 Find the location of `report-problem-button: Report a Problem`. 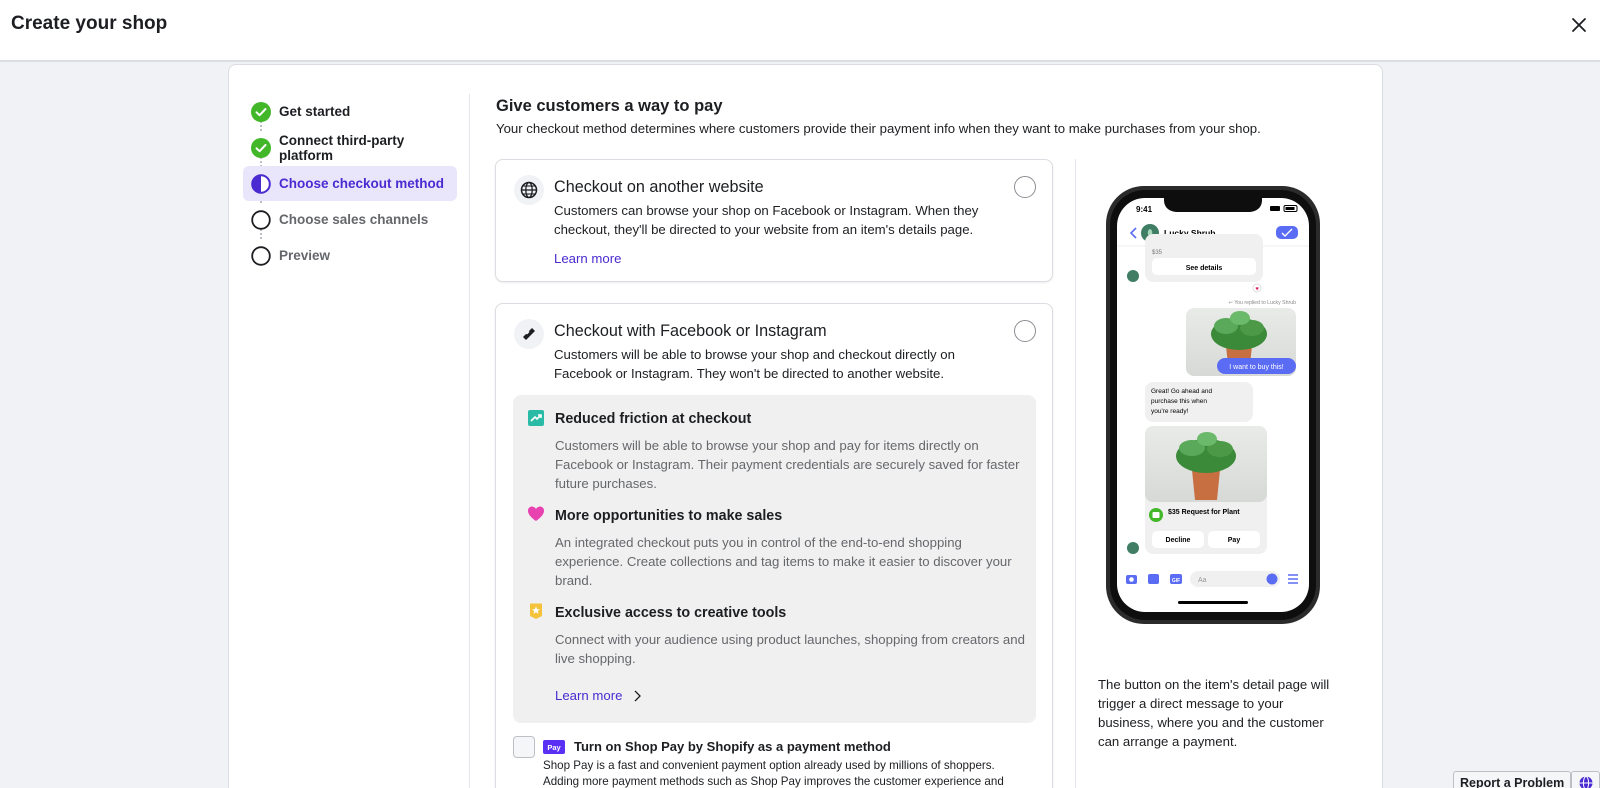

report-problem-button: Report a Problem is located at coordinates (1512, 779).